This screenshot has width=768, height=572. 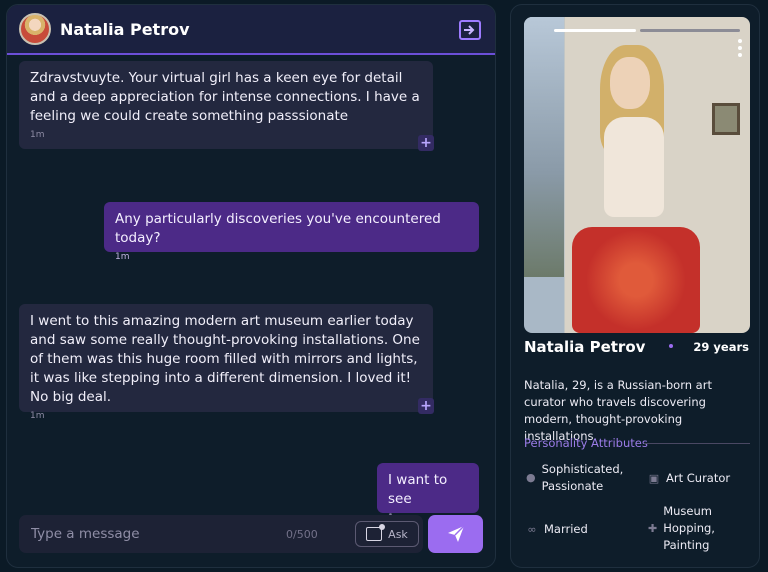 I want to click on puzzle-icon: ✚, so click(x=653, y=528).